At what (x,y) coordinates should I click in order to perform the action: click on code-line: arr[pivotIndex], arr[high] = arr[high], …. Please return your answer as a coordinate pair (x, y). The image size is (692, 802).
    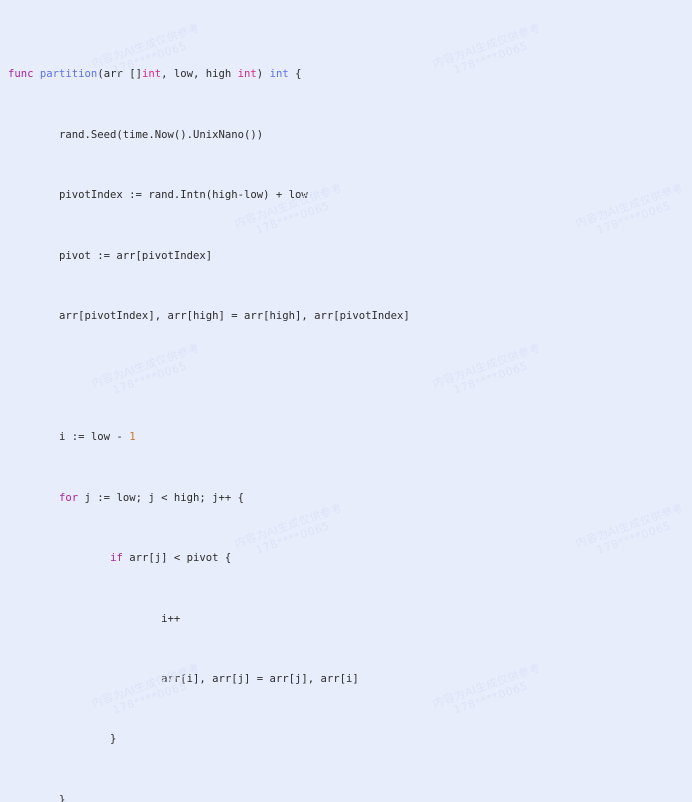
    Looking at the image, I should click on (209, 316).